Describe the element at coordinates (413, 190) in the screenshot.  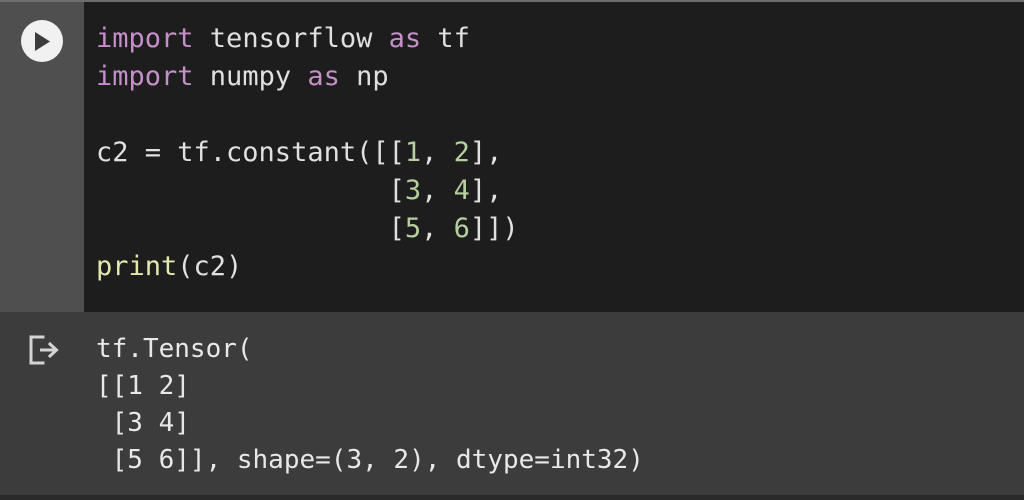
I see `code-token-number: 3` at that location.